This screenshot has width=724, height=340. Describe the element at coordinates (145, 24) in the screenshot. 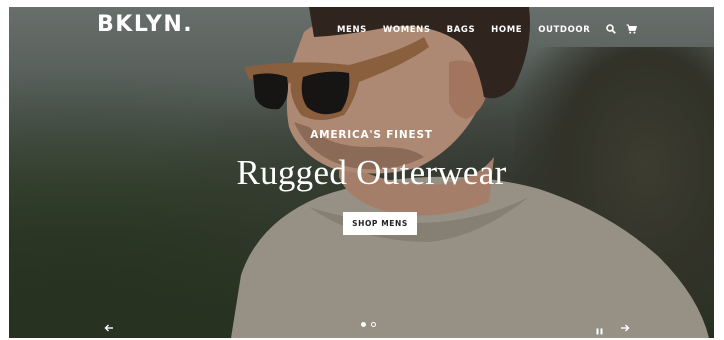

I see `store-logo: BKLYN.` at that location.